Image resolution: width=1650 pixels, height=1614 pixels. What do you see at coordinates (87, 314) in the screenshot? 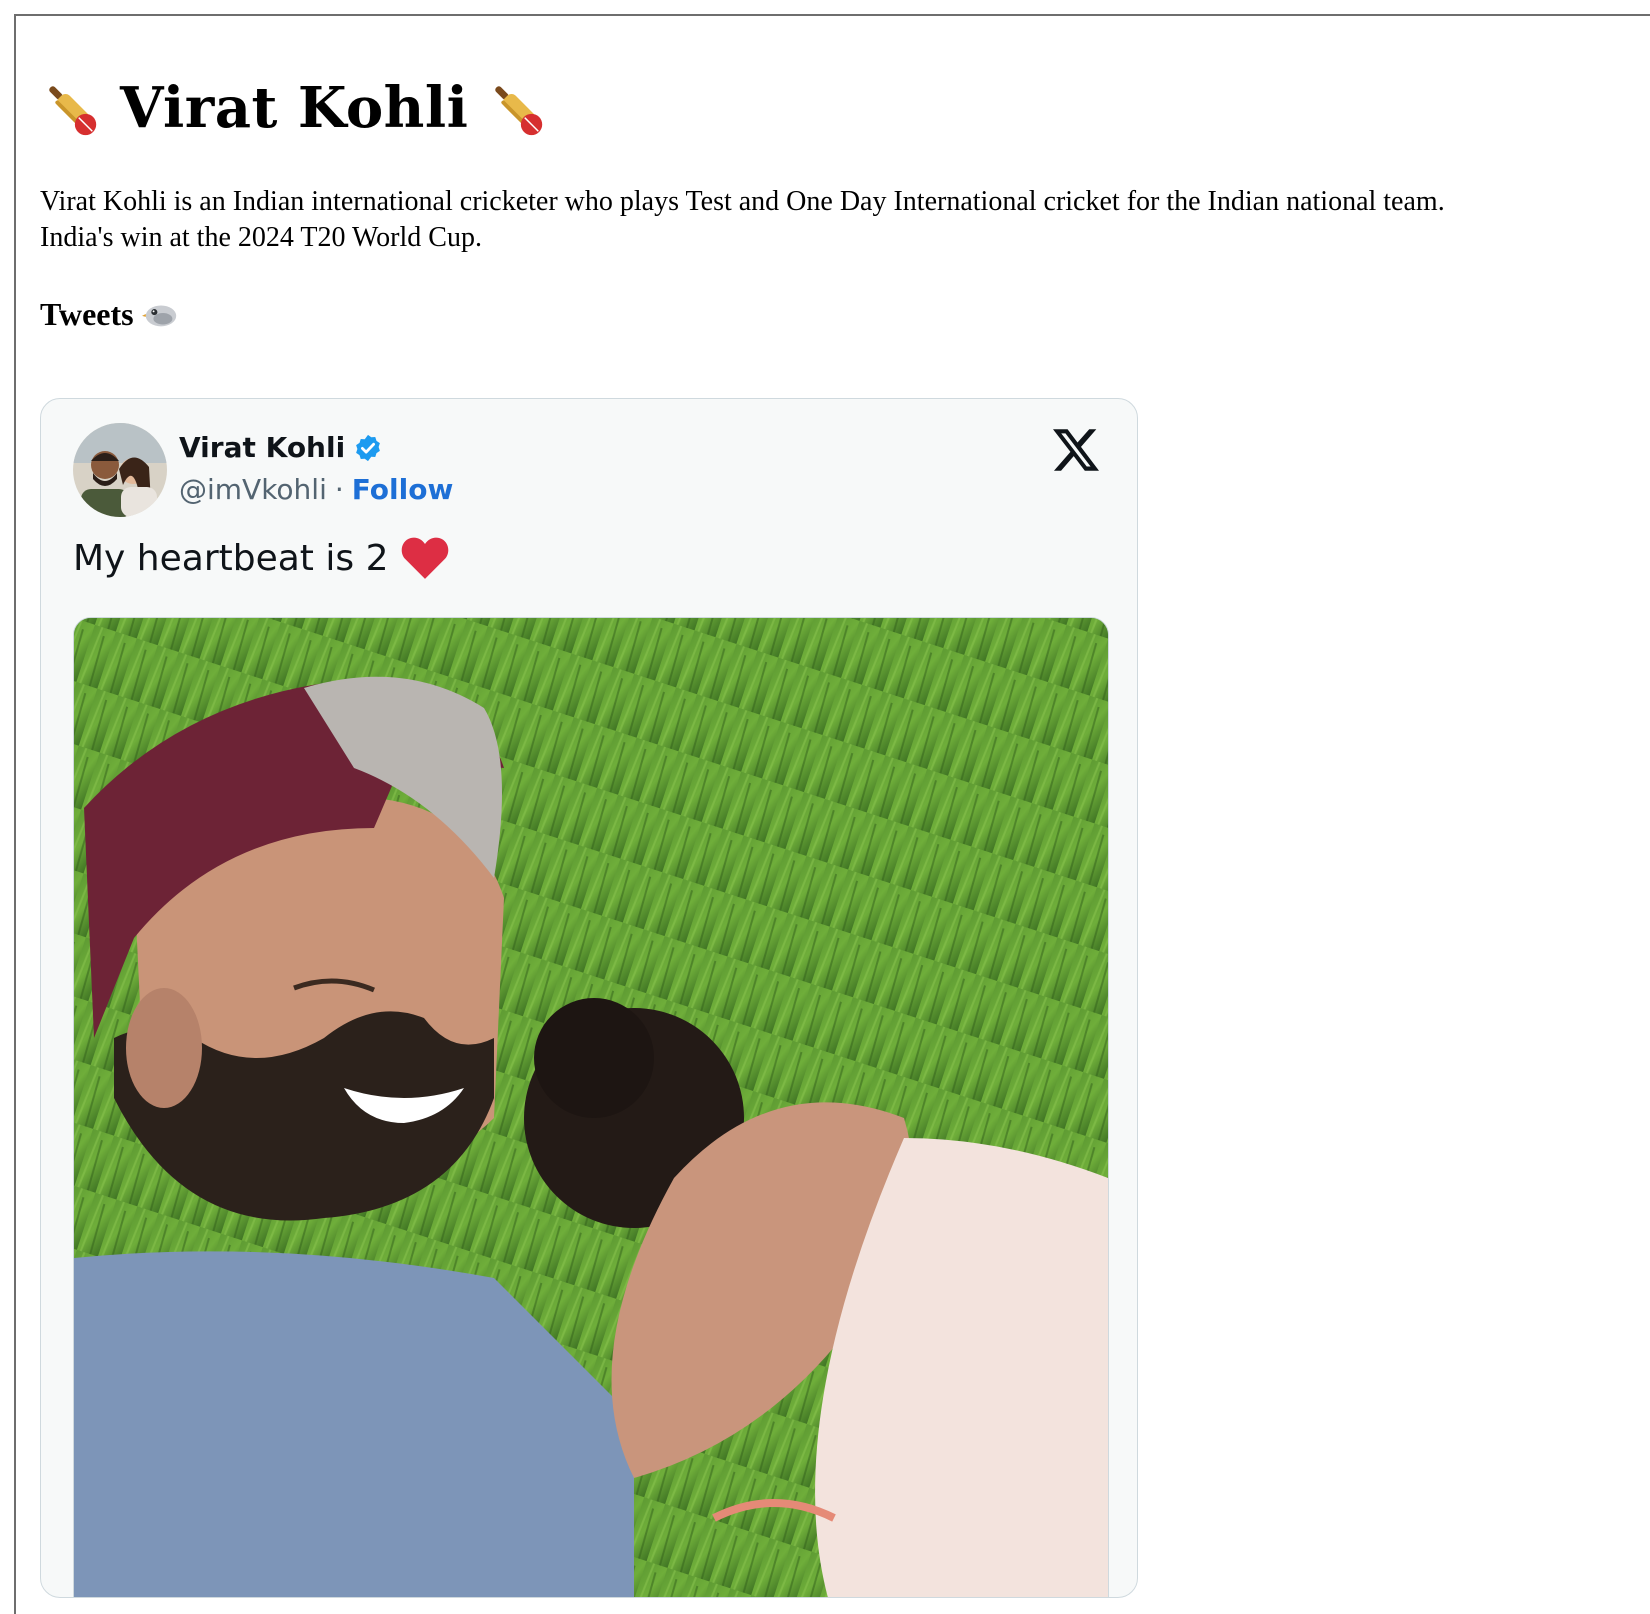
I see `tweets-heading-text: Tweets` at bounding box center [87, 314].